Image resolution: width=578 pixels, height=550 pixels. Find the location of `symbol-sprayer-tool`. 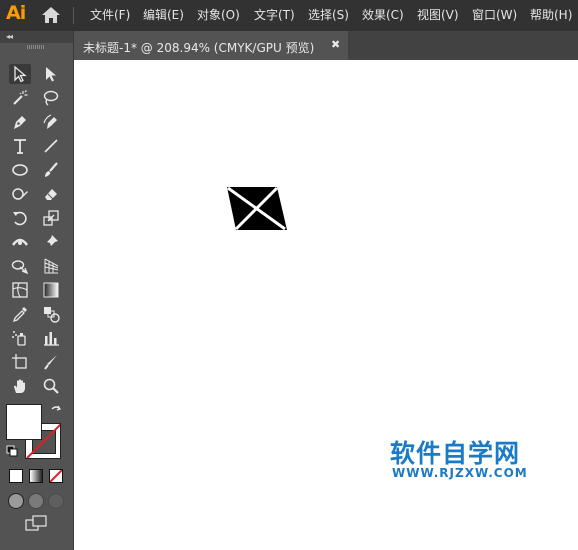

symbol-sprayer-tool is located at coordinates (20, 338).